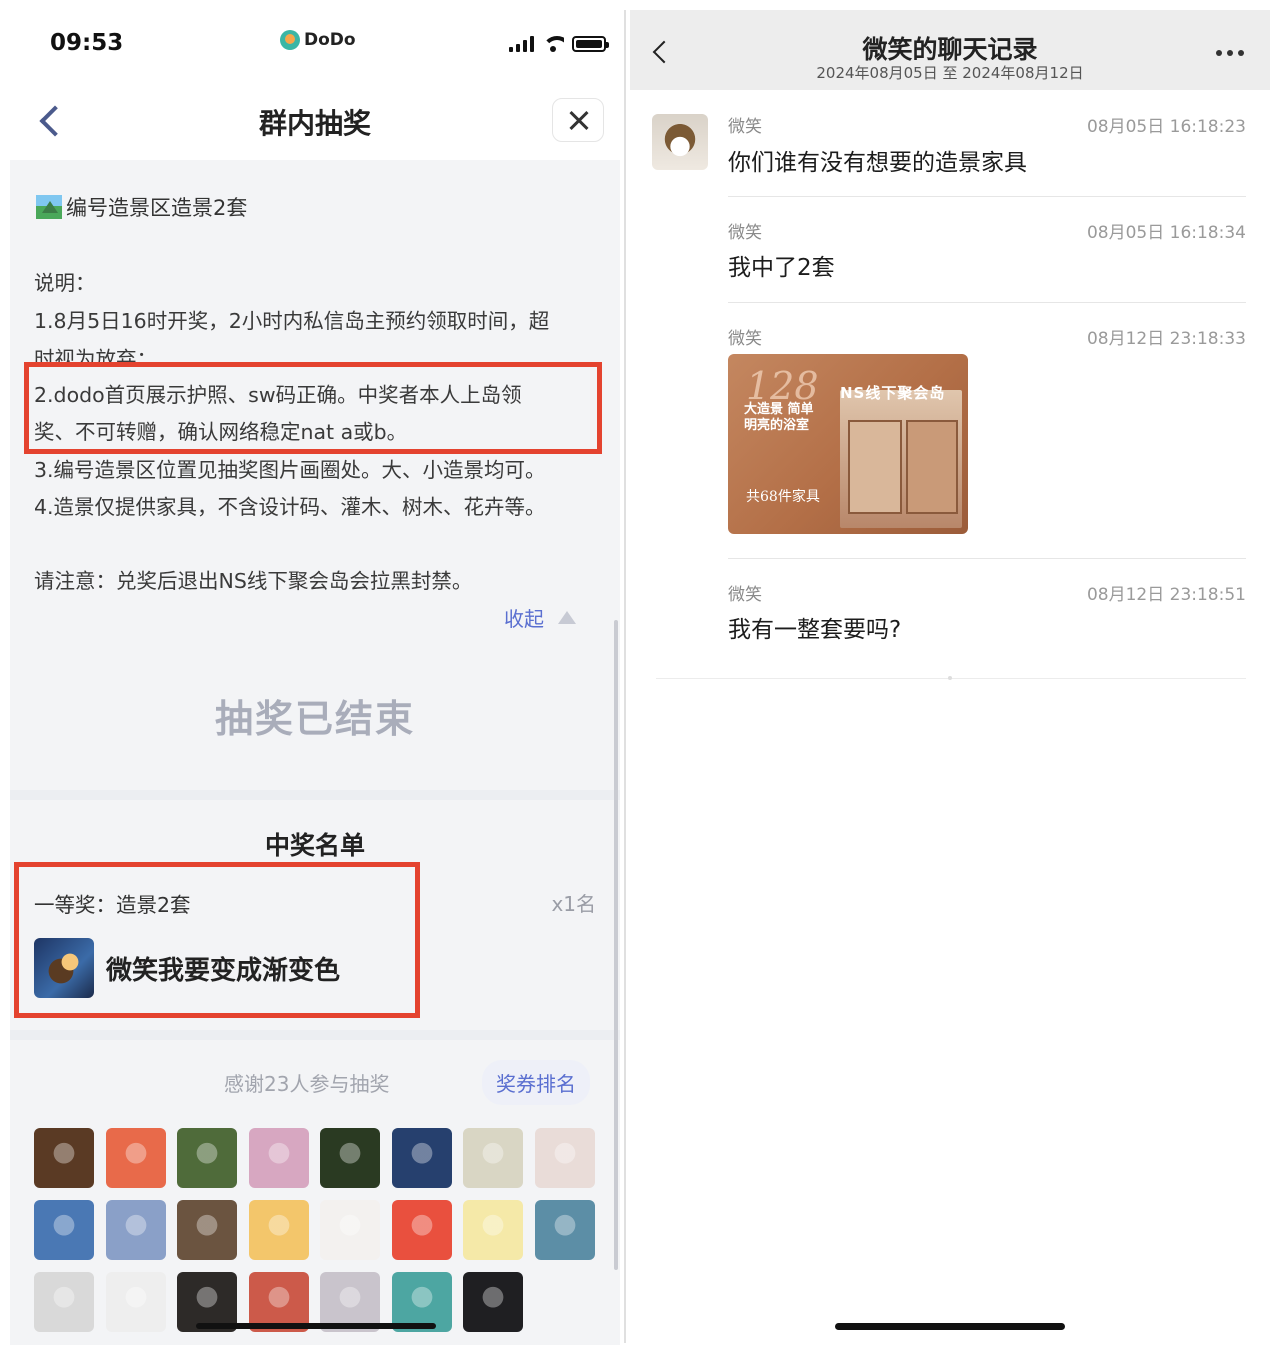 The height and width of the screenshot is (1353, 1280). I want to click on wifi-icon, so click(553, 44).